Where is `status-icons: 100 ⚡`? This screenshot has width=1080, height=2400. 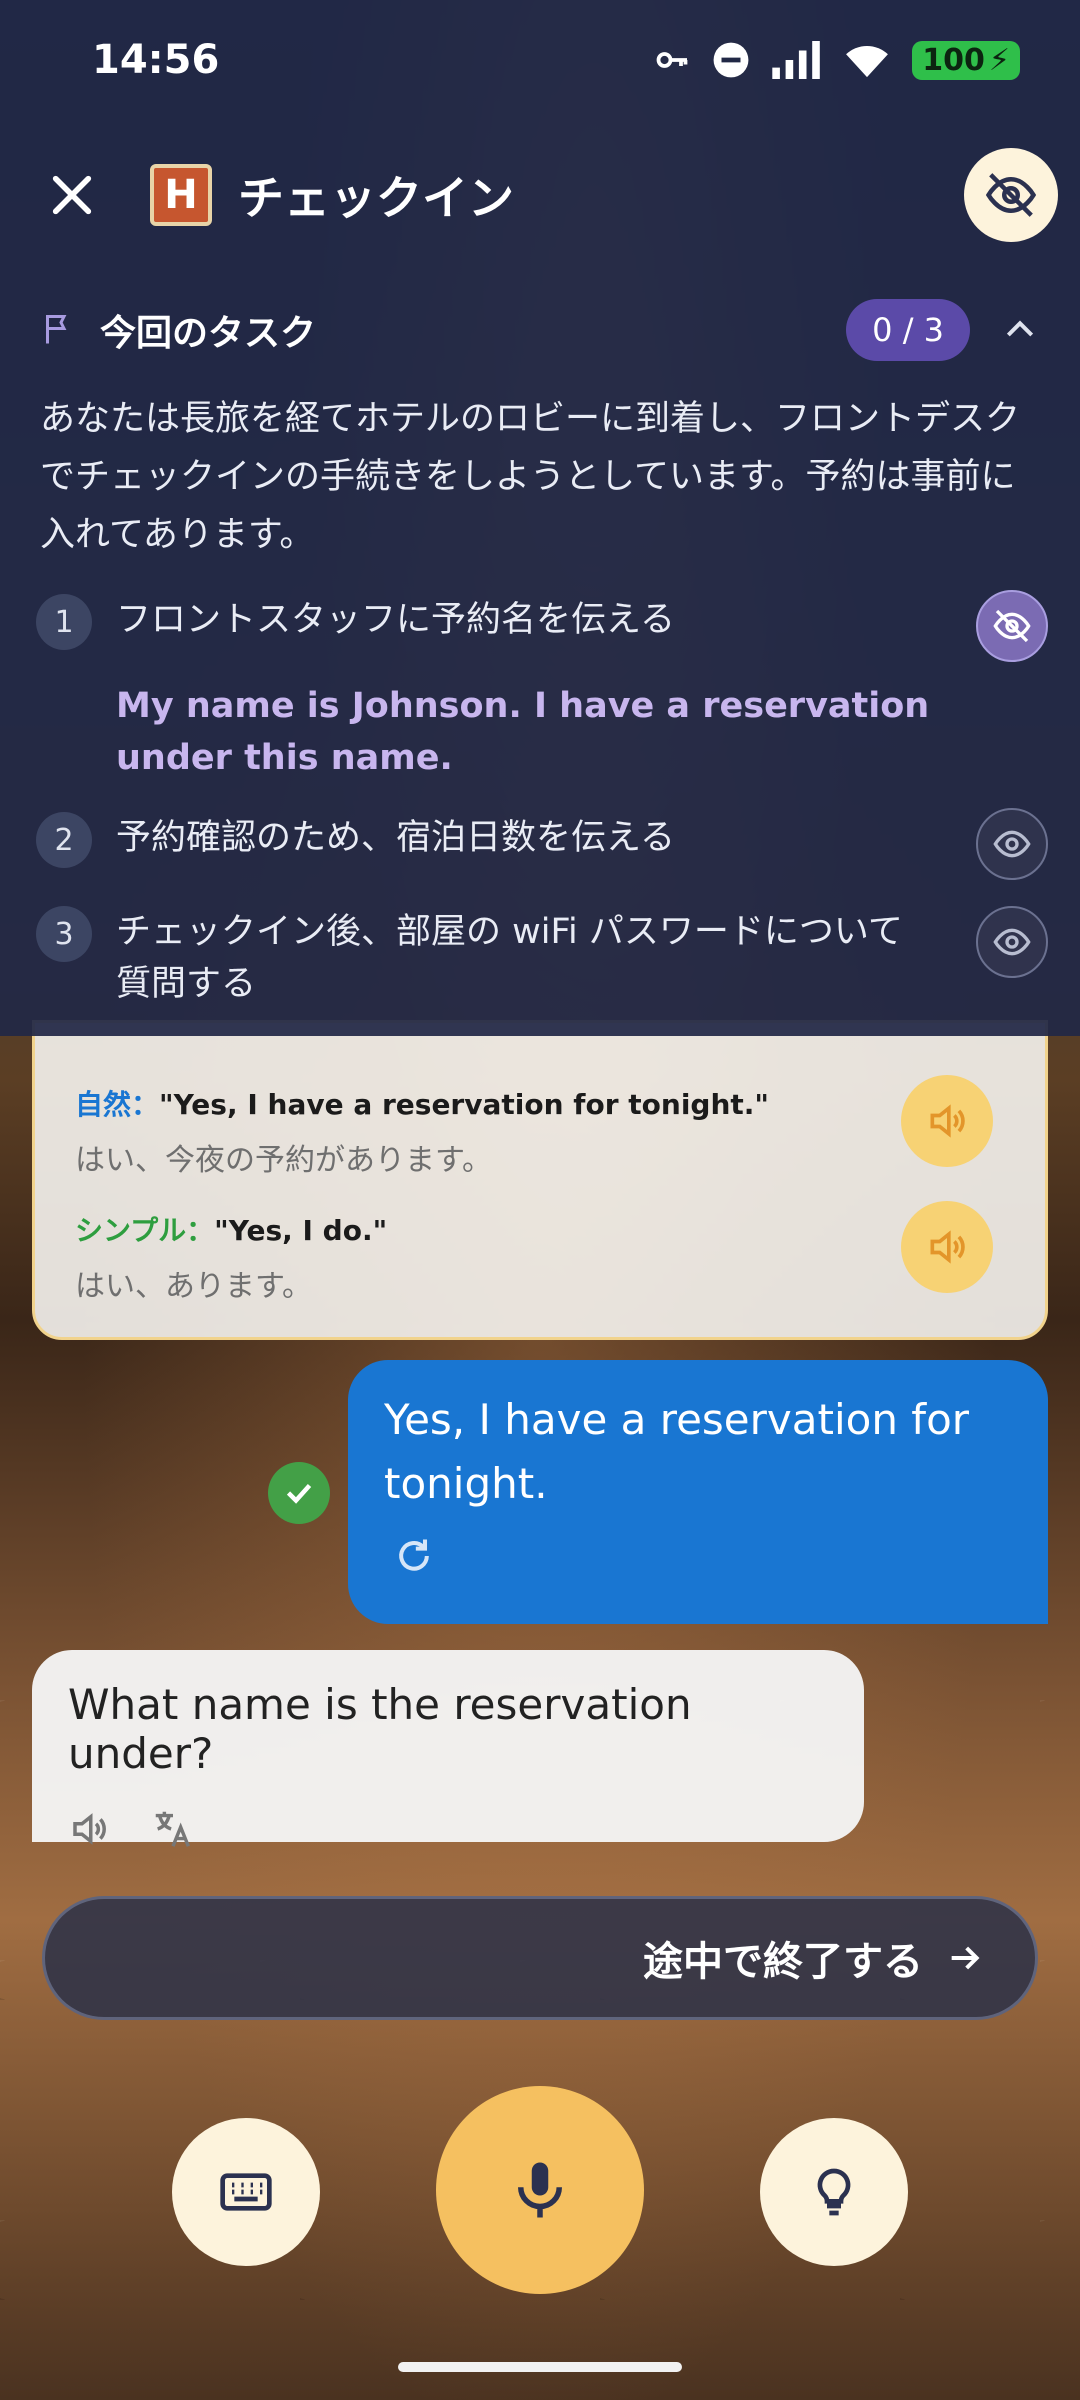 status-icons: 100 ⚡ is located at coordinates (837, 60).